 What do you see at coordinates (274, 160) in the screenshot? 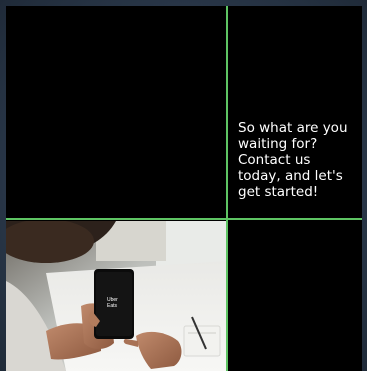
I see `cta-line: Contact us` at bounding box center [274, 160].